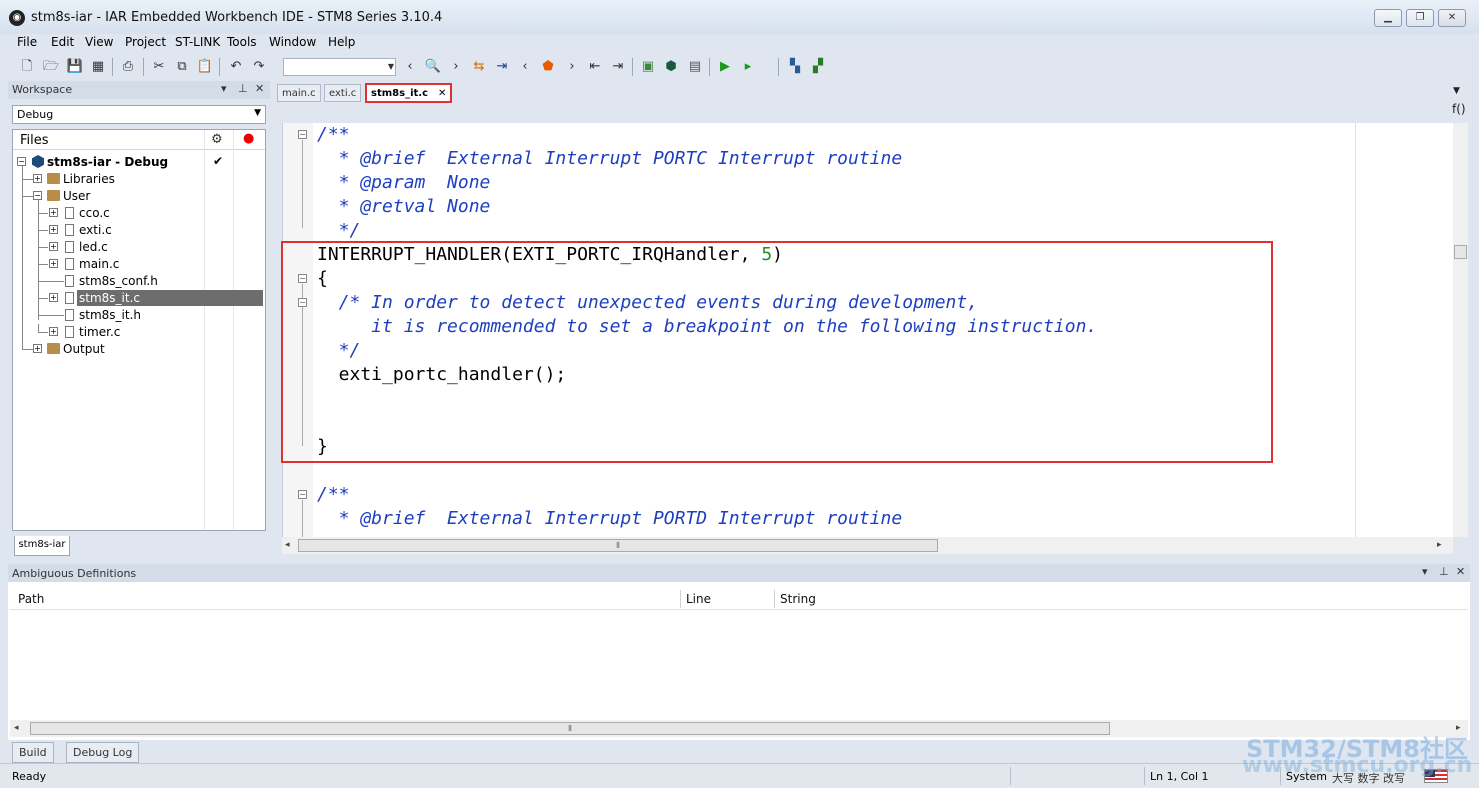 This screenshot has width=1479, height=788. What do you see at coordinates (1460, 330) in the screenshot?
I see `editor-vertical-scrollbar` at bounding box center [1460, 330].